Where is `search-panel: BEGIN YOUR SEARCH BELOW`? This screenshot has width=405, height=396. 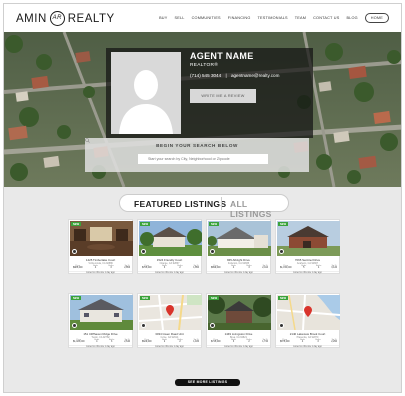
search-panel: BEGIN YOUR SEARCH BELOW is located at coordinates (197, 155).